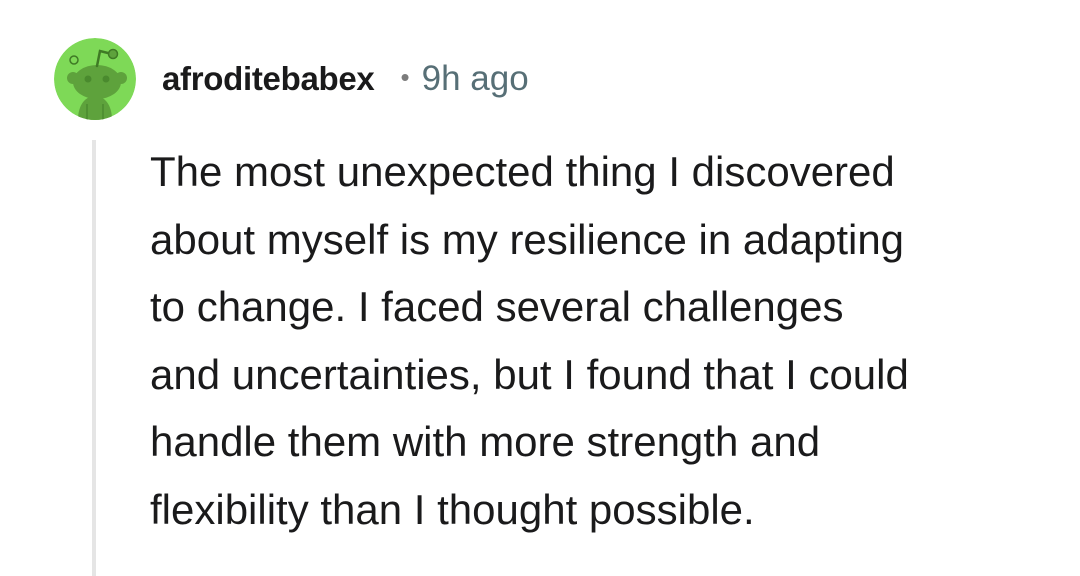  Describe the element at coordinates (94, 358) in the screenshot. I see `thread-collapse-line` at that location.